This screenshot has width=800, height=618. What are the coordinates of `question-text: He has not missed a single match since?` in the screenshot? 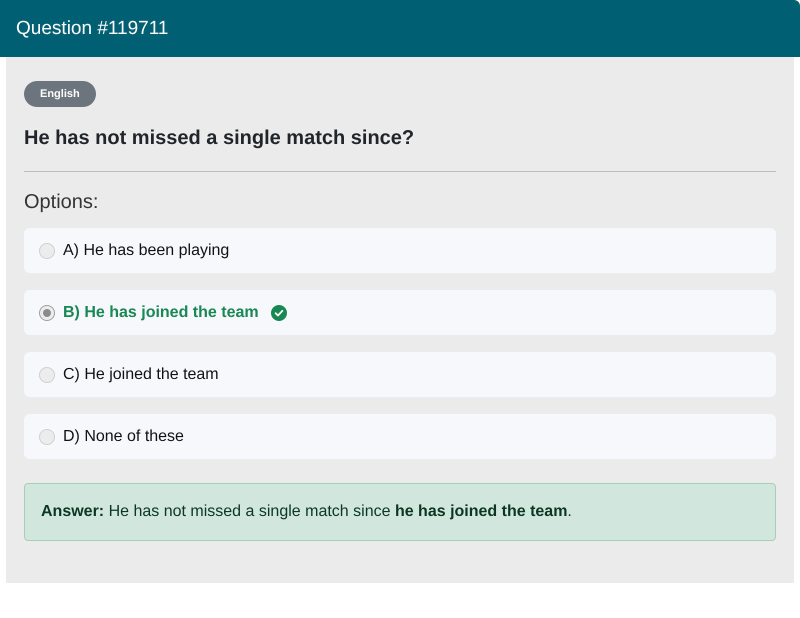 It's located at (220, 138).